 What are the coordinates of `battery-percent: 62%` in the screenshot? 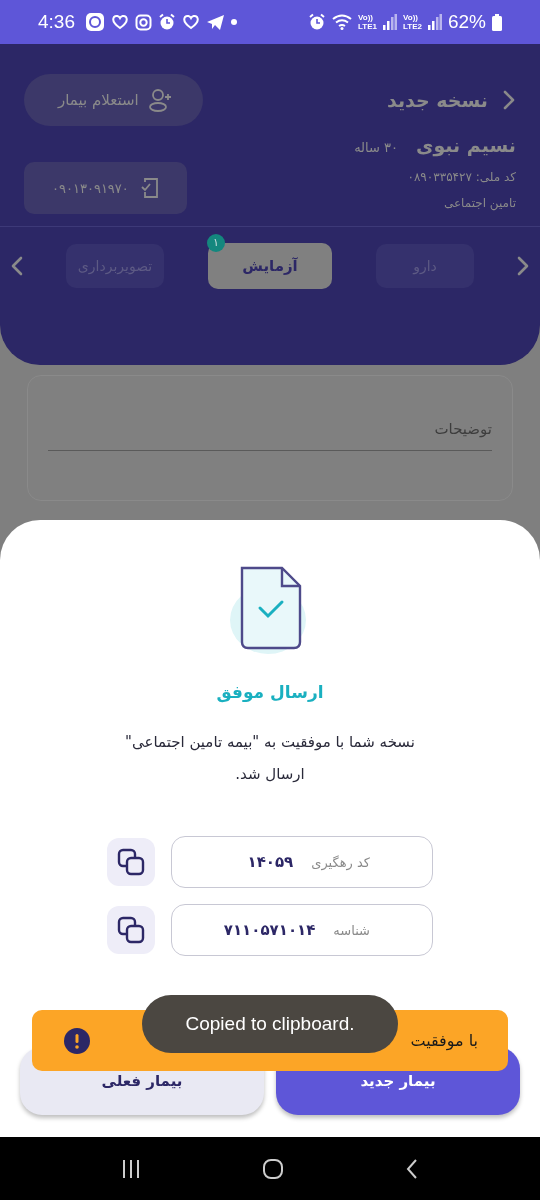 It's located at (466, 22).